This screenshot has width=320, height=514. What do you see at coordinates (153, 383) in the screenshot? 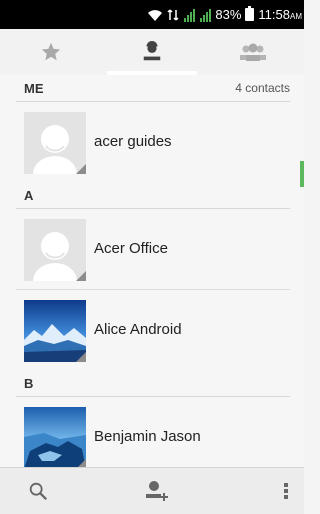
I see `section-header-b: B` at bounding box center [153, 383].